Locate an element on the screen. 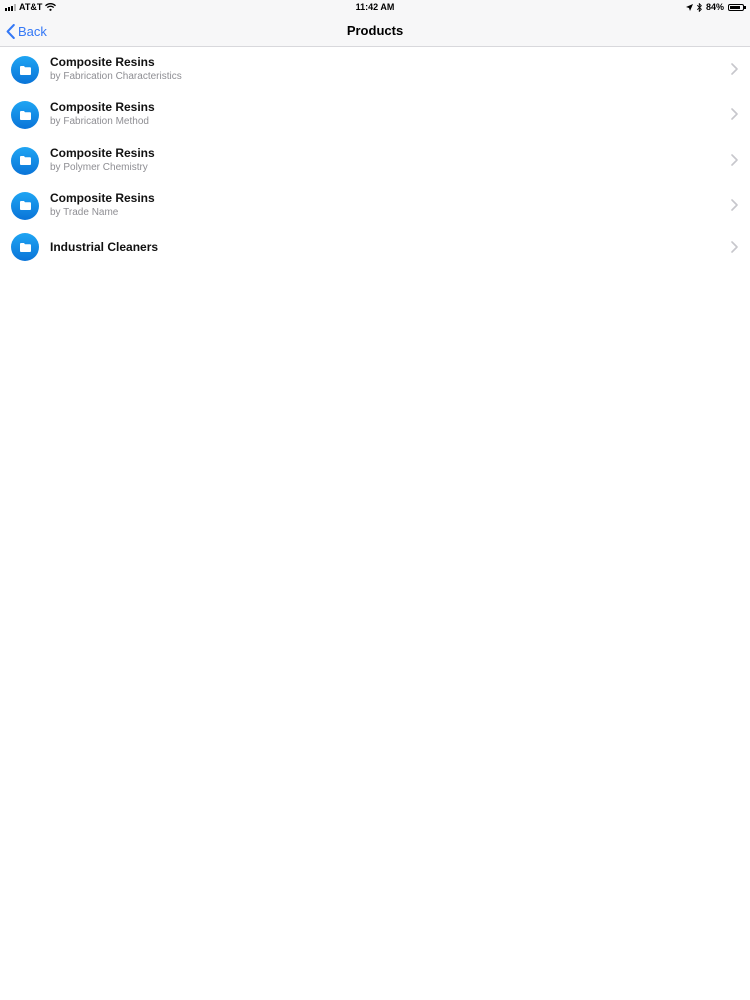 This screenshot has height=1000, width=750. list-item-text: Composite Resins by Trade Name is located at coordinates (102, 205).